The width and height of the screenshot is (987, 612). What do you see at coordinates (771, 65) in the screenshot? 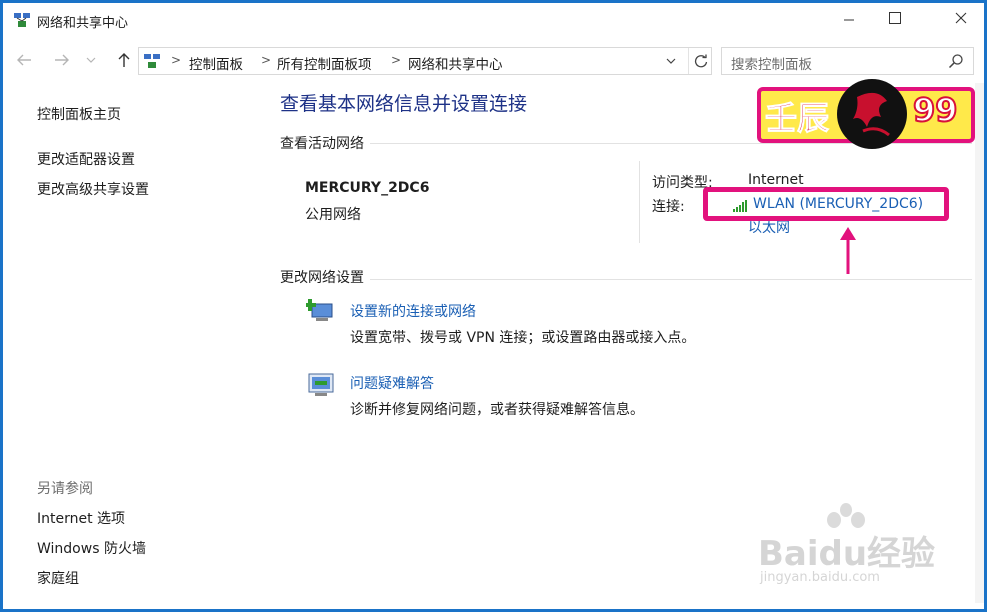
I see `search-placeholder: 搜索控制面板` at bounding box center [771, 65].